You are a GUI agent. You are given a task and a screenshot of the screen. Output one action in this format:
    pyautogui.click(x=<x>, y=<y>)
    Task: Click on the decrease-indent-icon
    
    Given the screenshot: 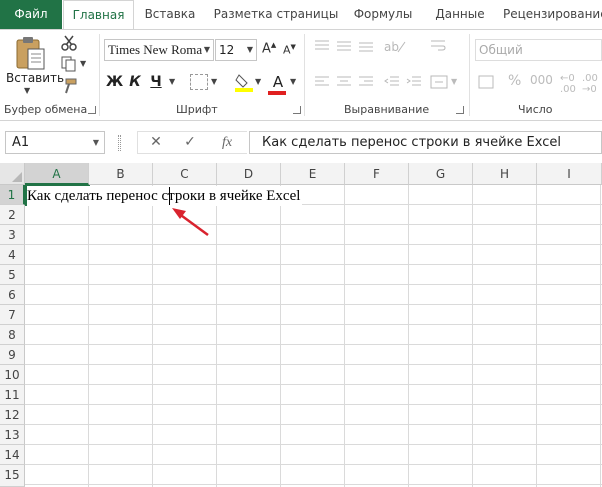 What is the action you would take?
    pyautogui.click(x=392, y=83)
    